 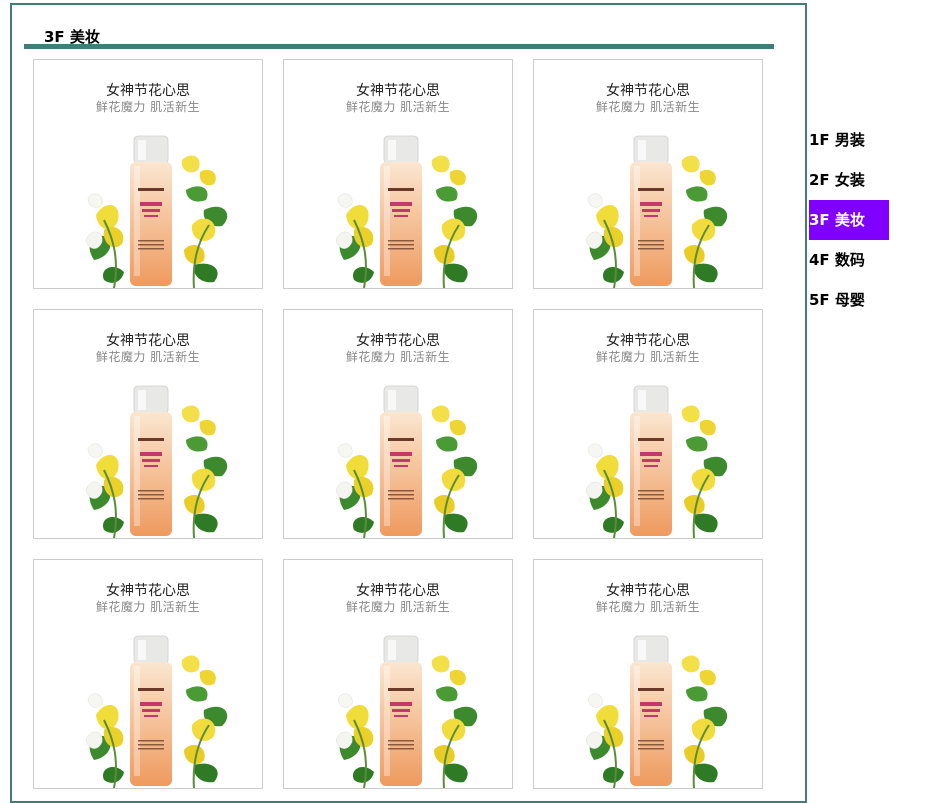 I want to click on floor-nav-item: 1F 男装, so click(x=849, y=140).